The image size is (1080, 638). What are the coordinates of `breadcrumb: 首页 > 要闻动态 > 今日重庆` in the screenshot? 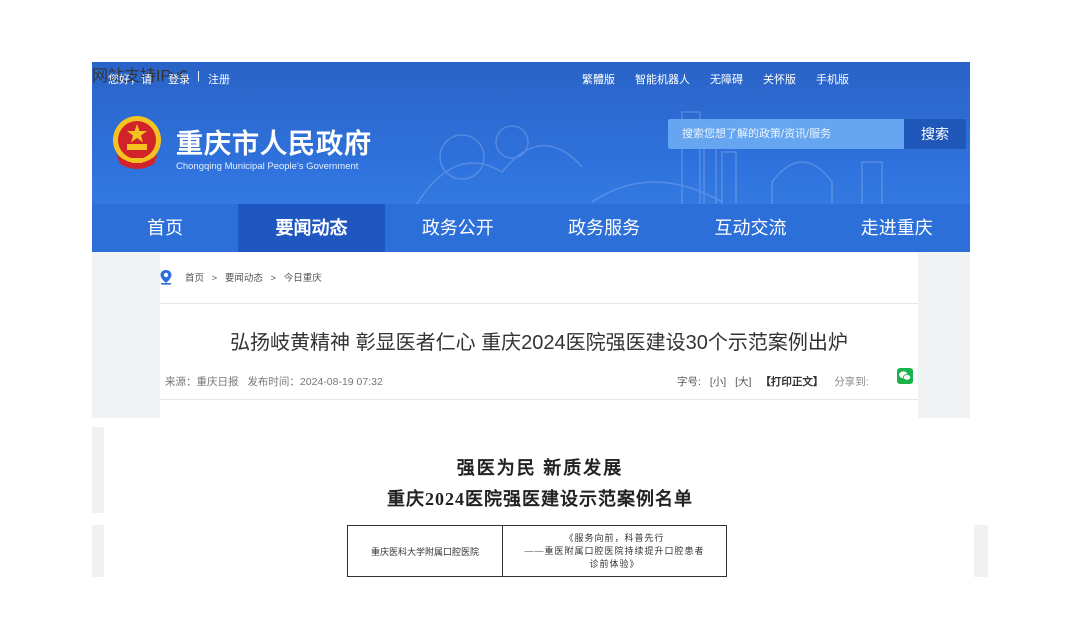 It's located at (253, 277).